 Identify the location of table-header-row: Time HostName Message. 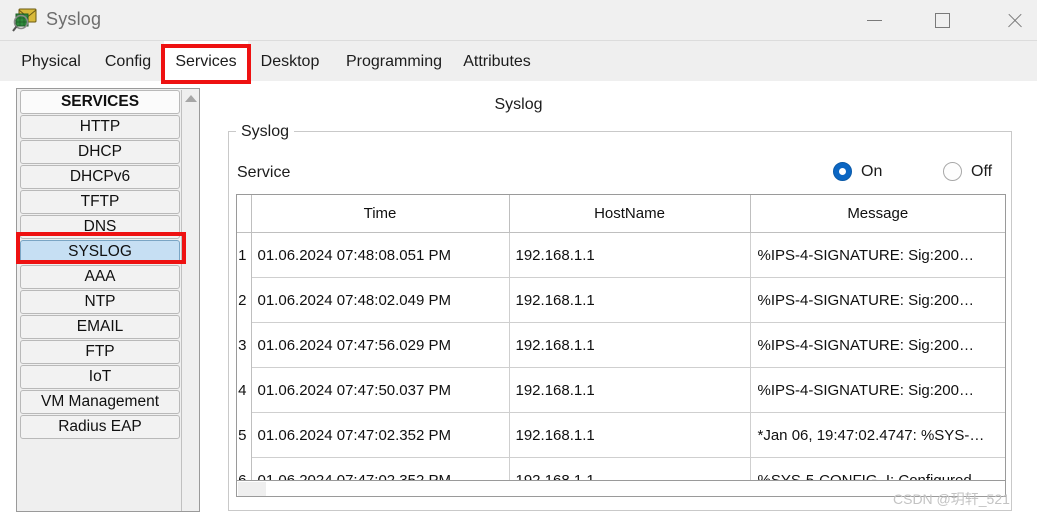
(621, 214).